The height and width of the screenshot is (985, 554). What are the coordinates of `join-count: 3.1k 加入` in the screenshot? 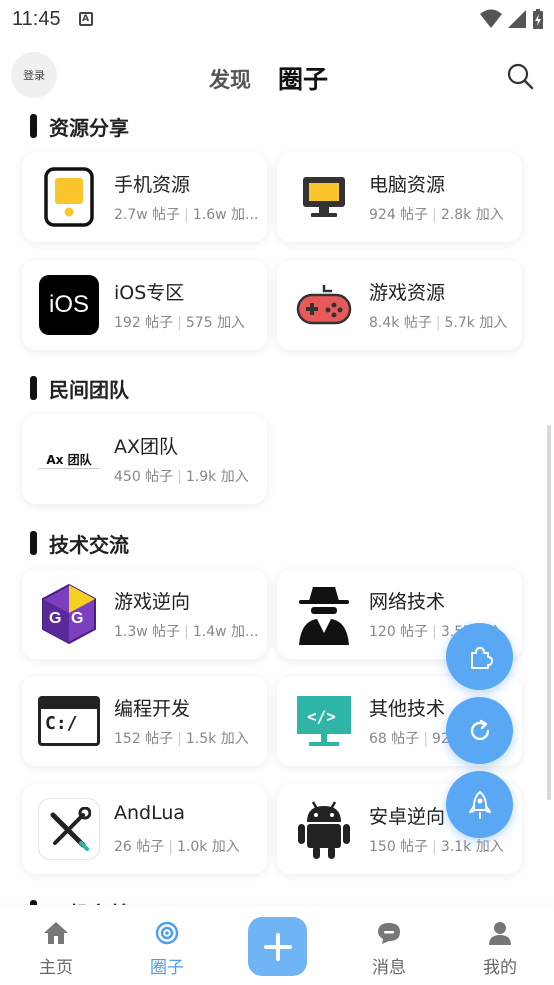 It's located at (472, 847).